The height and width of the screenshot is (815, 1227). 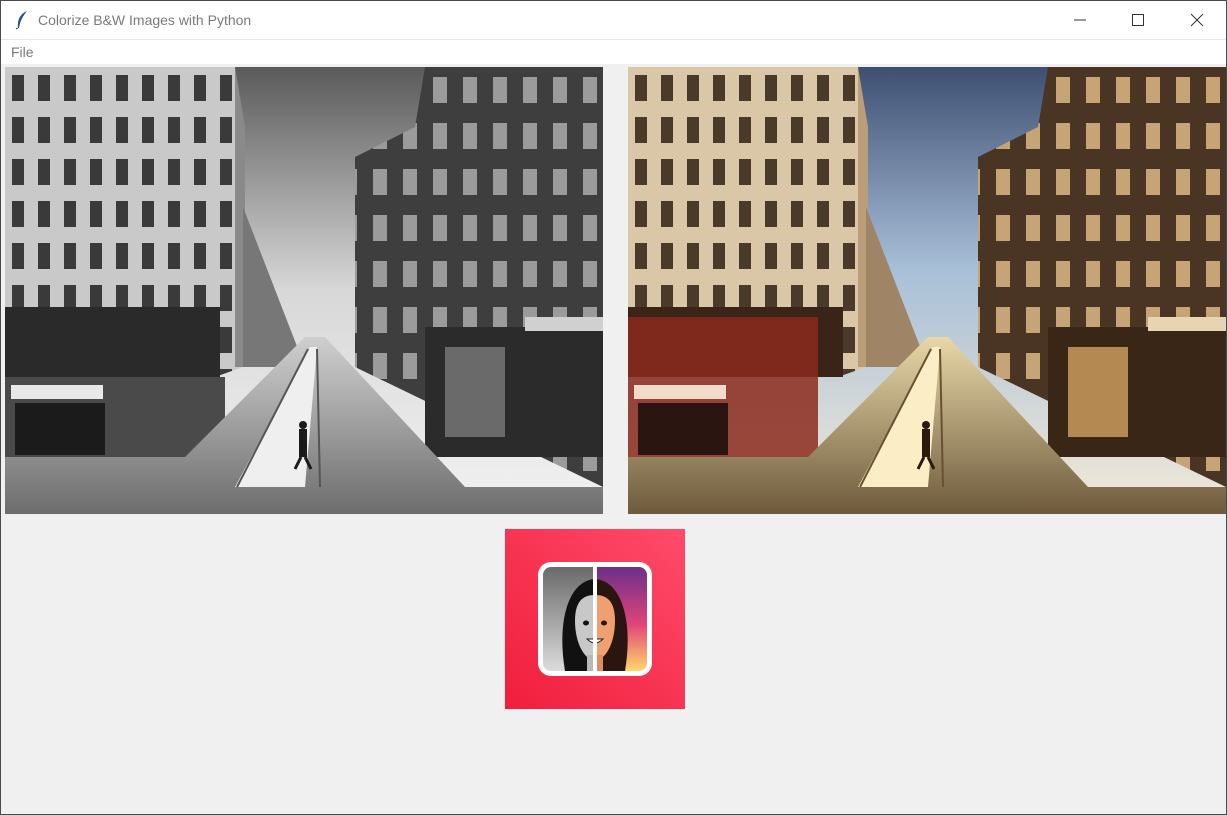 I want to click on menu-file: File, so click(x=22, y=52).